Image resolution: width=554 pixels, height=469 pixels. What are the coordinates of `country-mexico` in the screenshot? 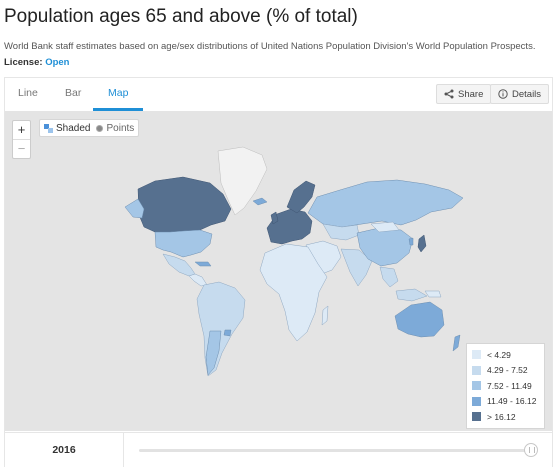 It's located at (179, 265).